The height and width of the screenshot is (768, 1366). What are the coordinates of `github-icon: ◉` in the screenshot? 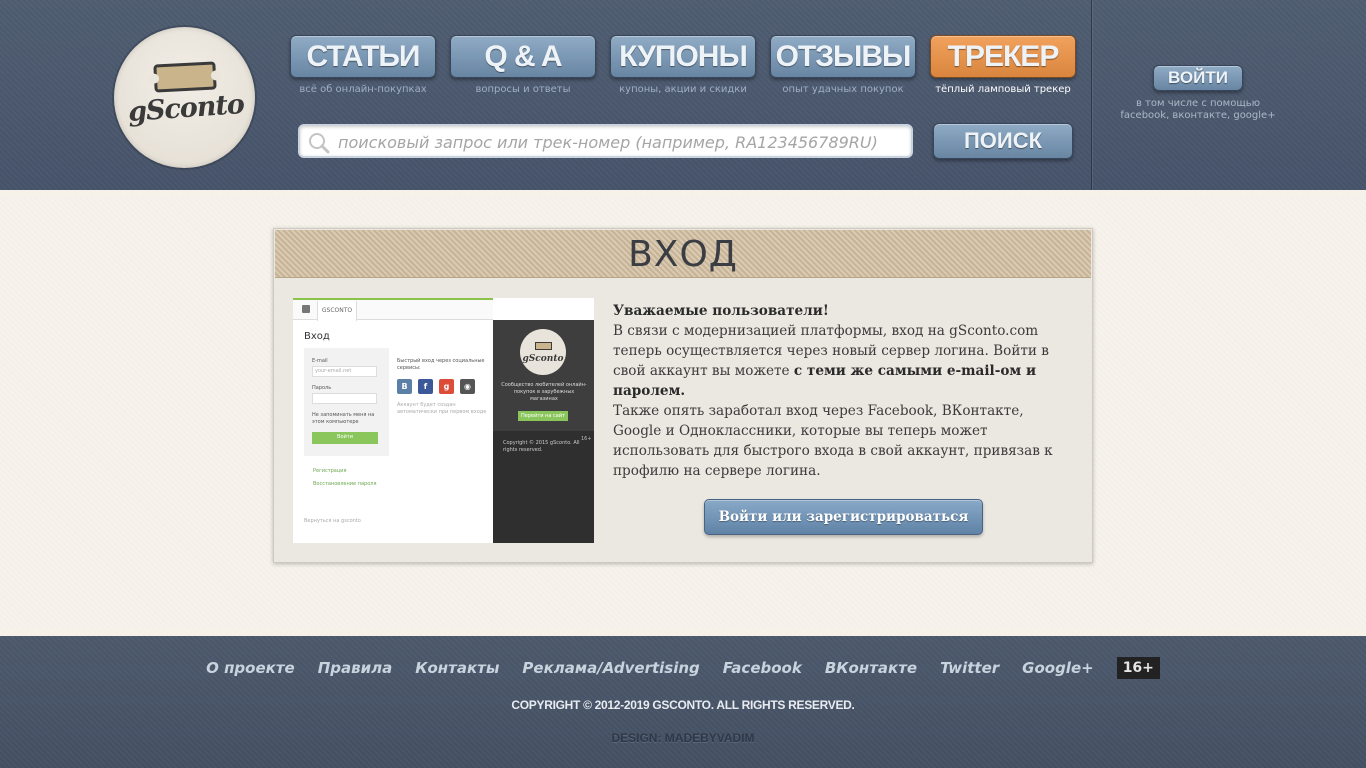 It's located at (467, 386).